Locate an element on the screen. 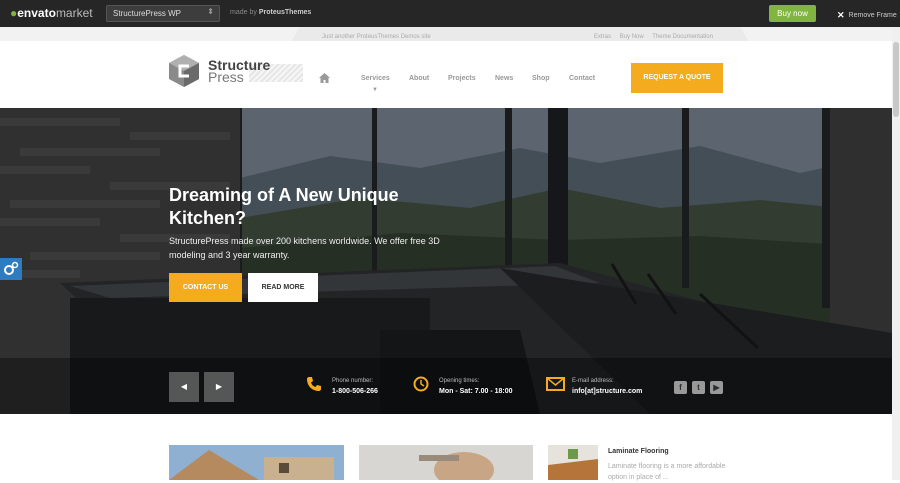 Image resolution: width=900 pixels, height=483 pixels. gear-icon is located at coordinates (11, 268).